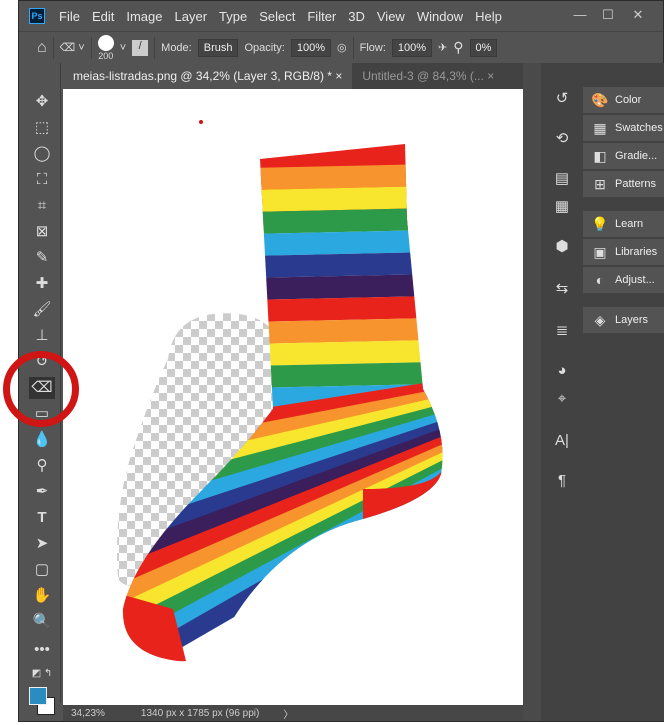 This screenshot has width=664, height=725. Describe the element at coordinates (140, 47) in the screenshot. I see `brush-settings-icon: /` at that location.